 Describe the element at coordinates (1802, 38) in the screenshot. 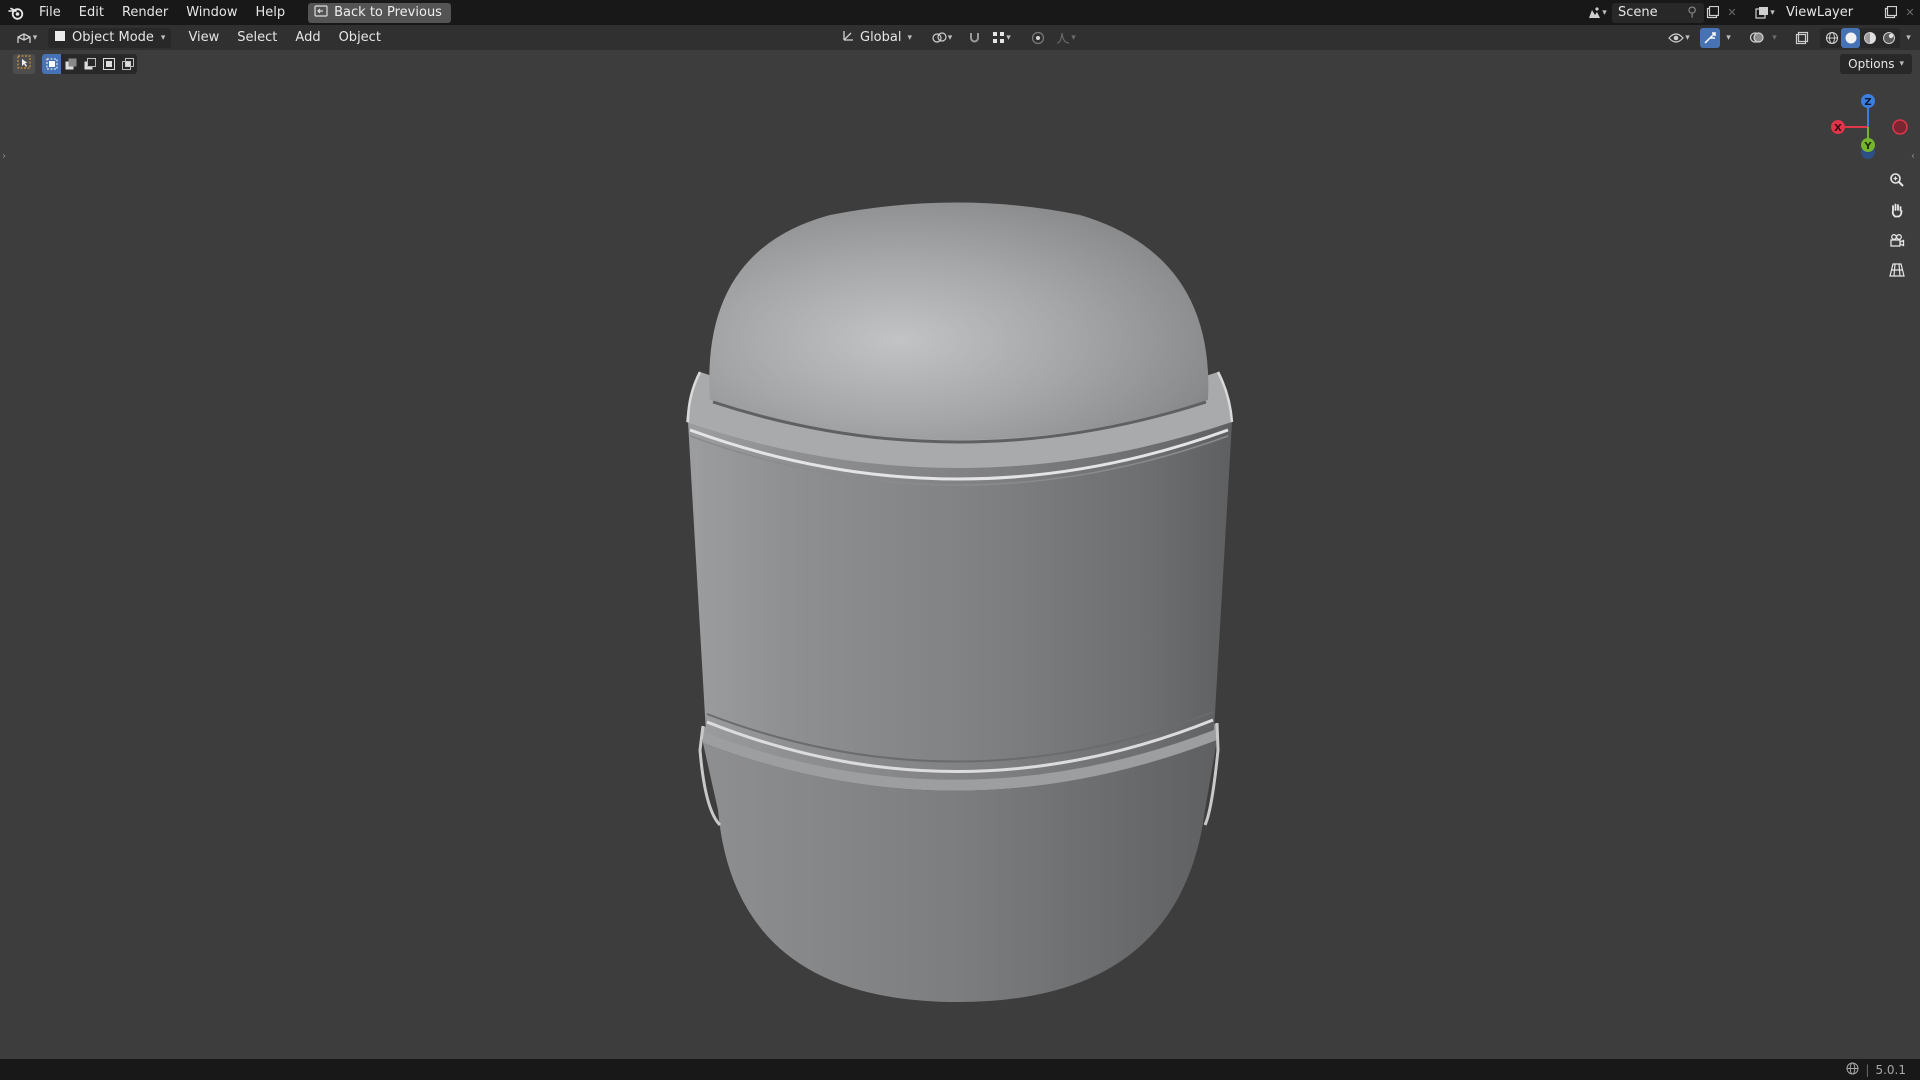

I see `xray-icon` at that location.